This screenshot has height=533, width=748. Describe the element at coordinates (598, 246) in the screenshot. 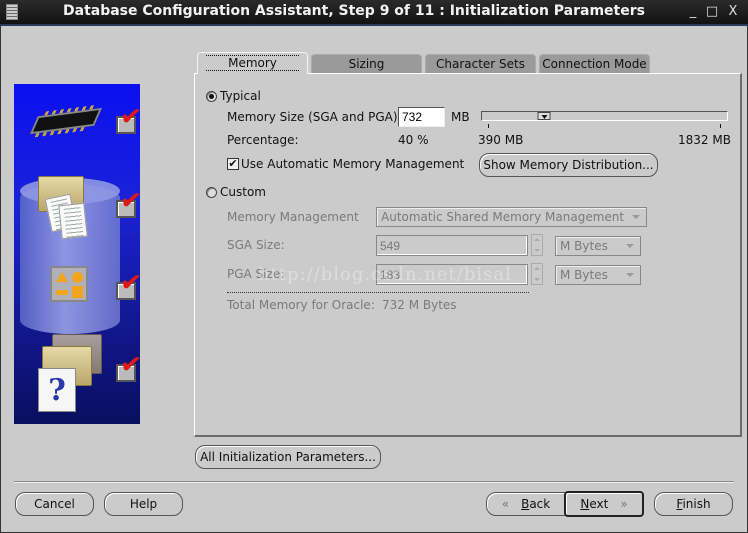

I see `sga-unit-select: M Bytes` at that location.